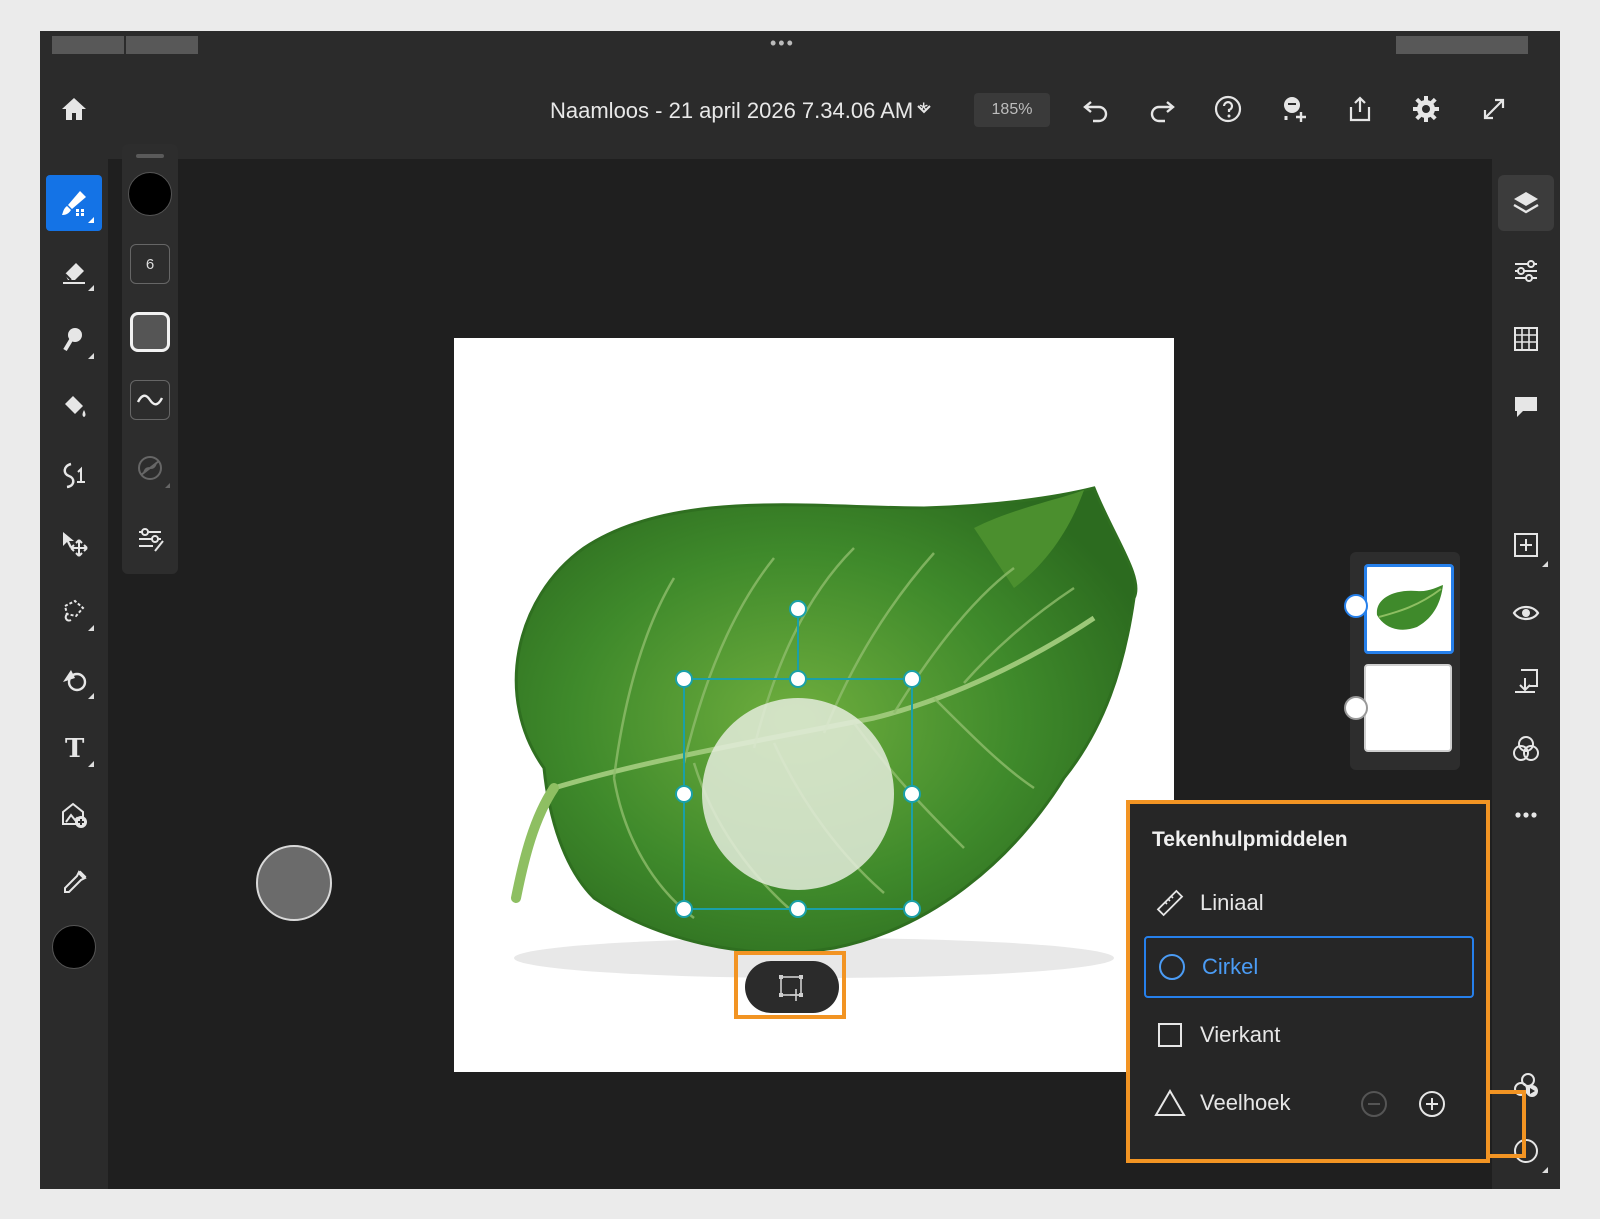 This screenshot has height=1219, width=1600. Describe the element at coordinates (1230, 966) in the screenshot. I see `circle-label: Cirkel` at that location.